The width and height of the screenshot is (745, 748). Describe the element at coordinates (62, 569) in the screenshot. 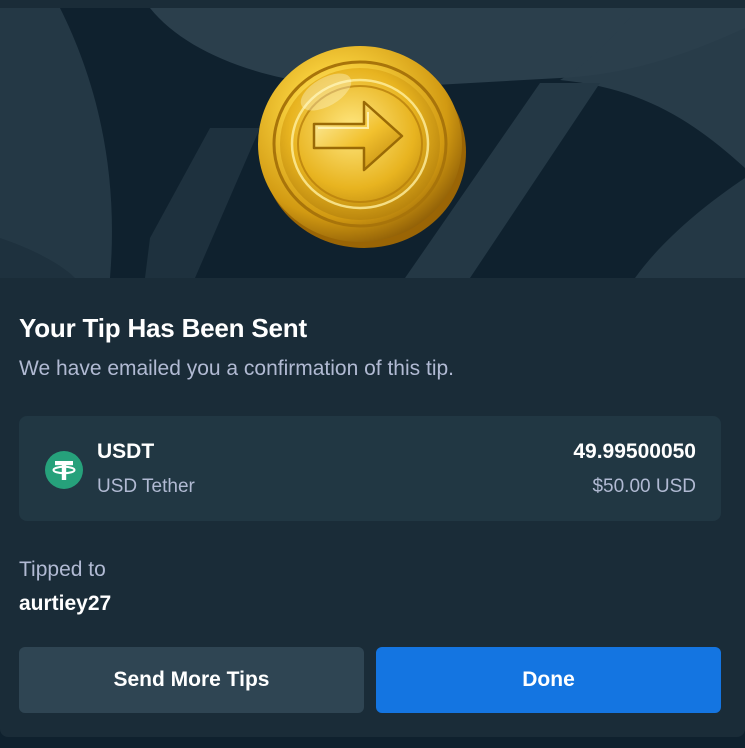

I see `tipped-to-label: Tipped to` at that location.